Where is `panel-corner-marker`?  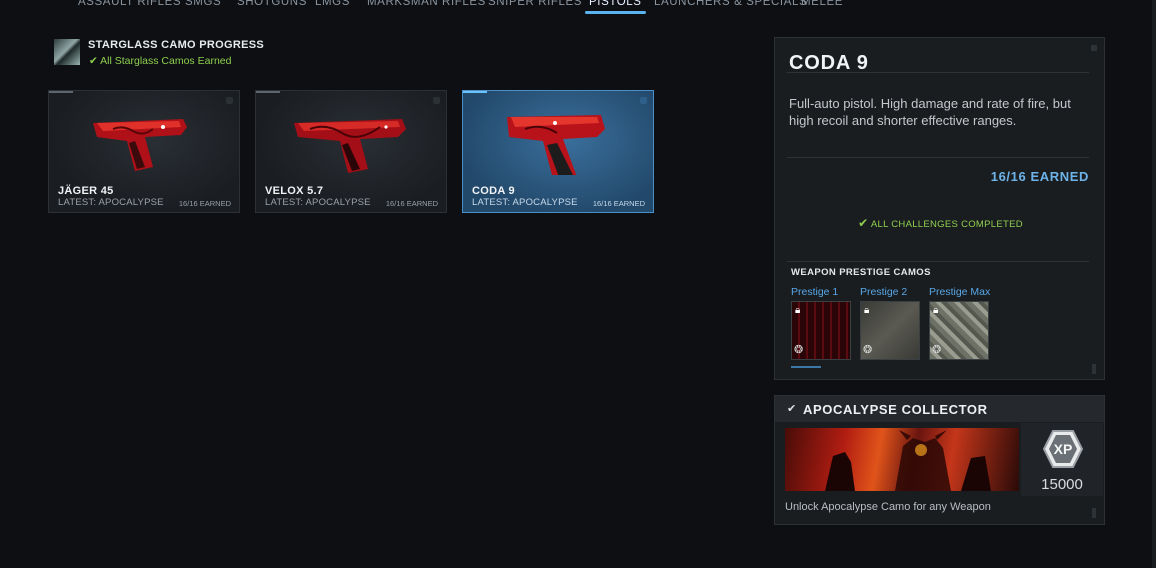
panel-corner-marker is located at coordinates (1094, 48).